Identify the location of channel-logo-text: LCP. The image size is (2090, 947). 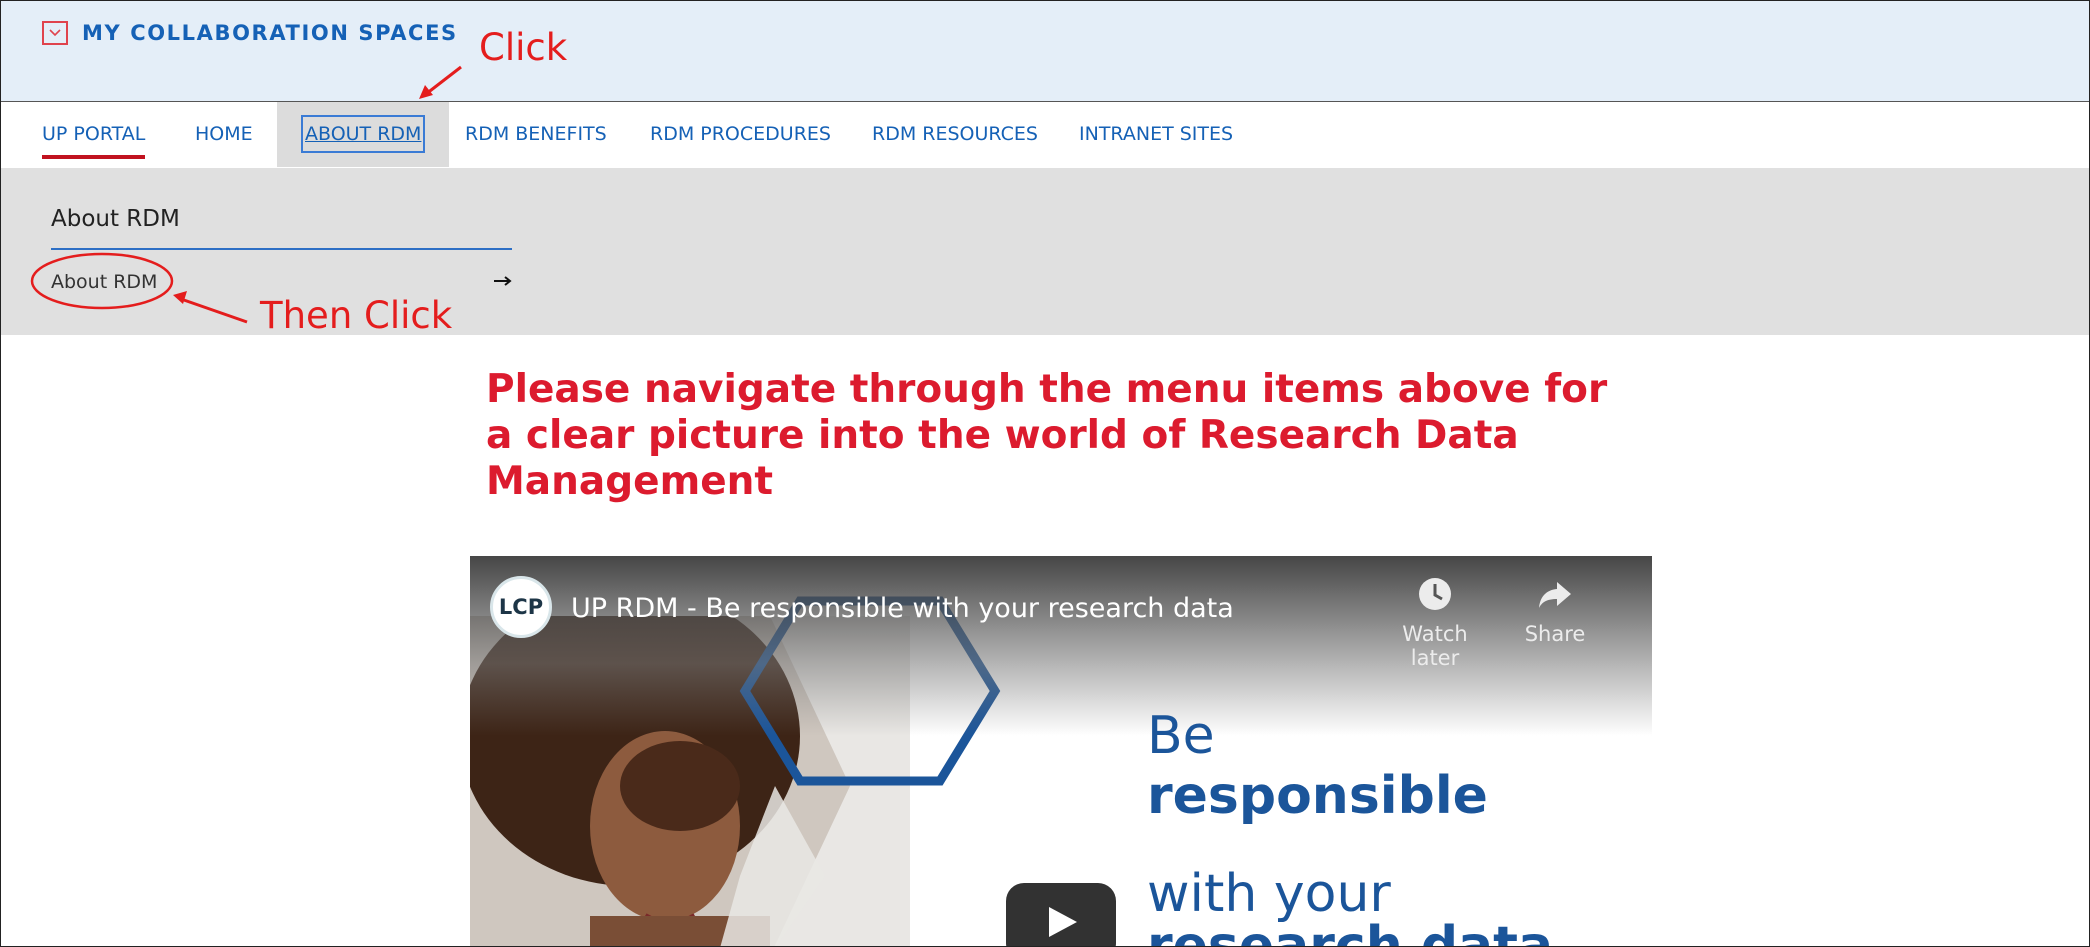
(521, 607).